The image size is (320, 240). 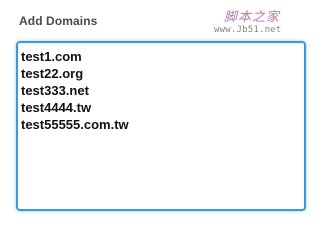 What do you see at coordinates (248, 30) in the screenshot?
I see `watermark-url: www.Jb51.net` at bounding box center [248, 30].